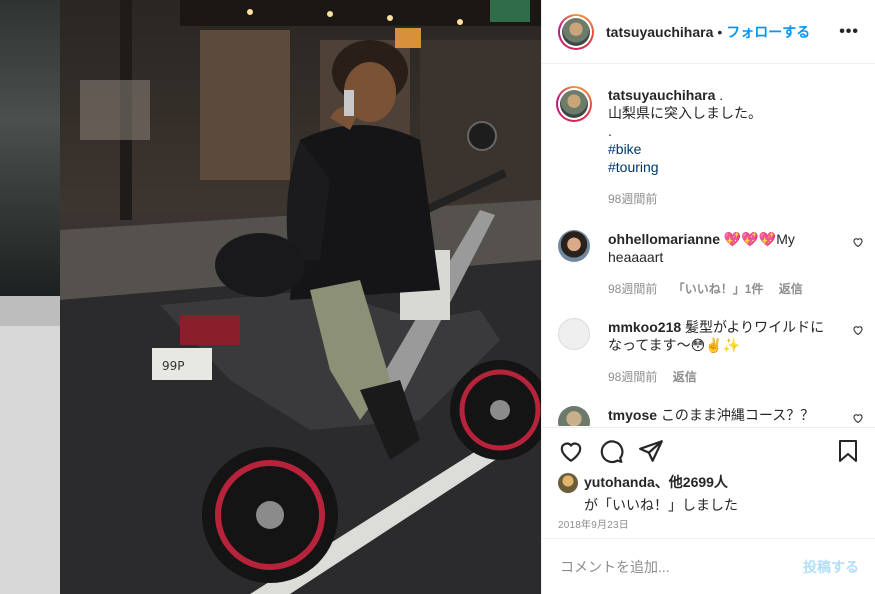 The height and width of the screenshot is (594, 875). I want to click on avatar-image, so click(576, 31).